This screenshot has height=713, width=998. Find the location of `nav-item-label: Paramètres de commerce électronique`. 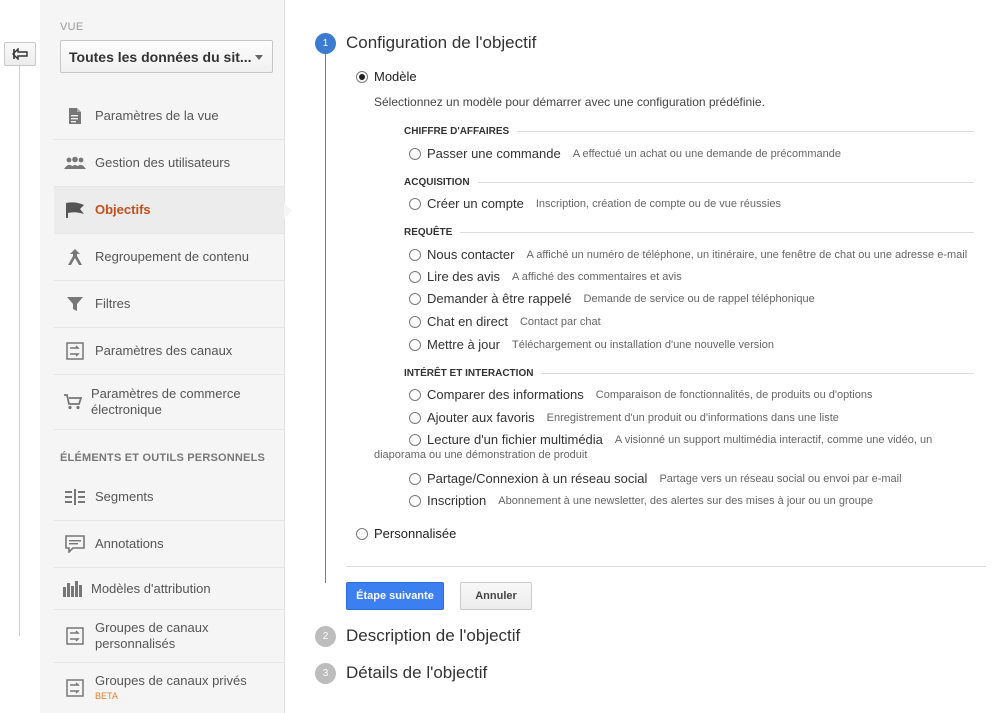

nav-item-label: Paramètres de commerce électronique is located at coordinates (166, 401).